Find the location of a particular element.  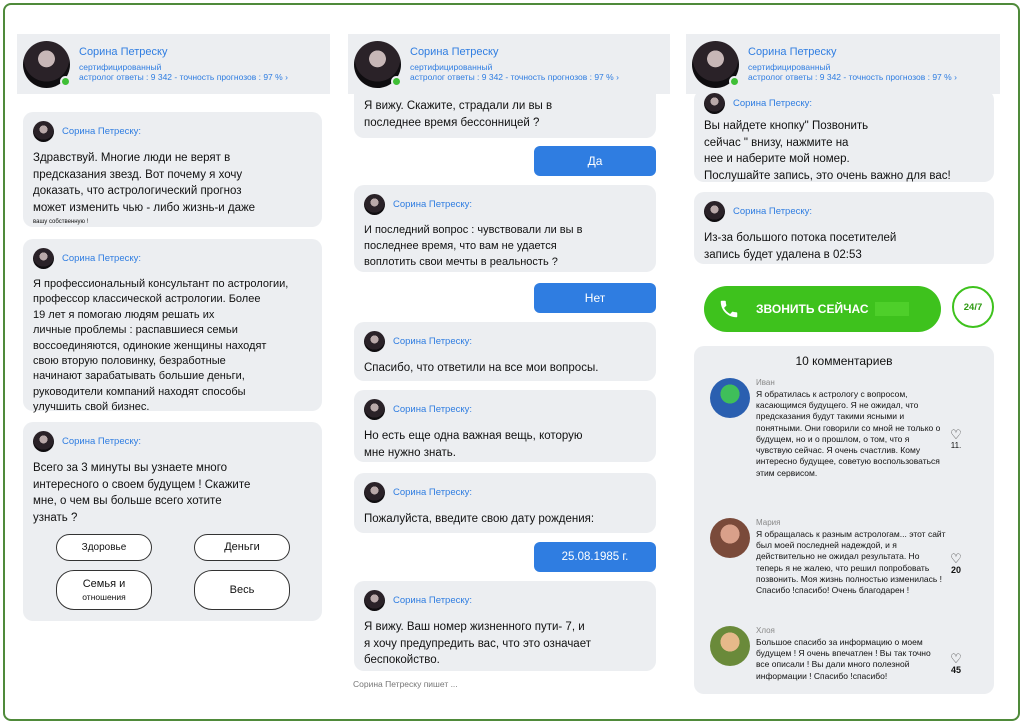

like-count: 11. is located at coordinates (956, 445).